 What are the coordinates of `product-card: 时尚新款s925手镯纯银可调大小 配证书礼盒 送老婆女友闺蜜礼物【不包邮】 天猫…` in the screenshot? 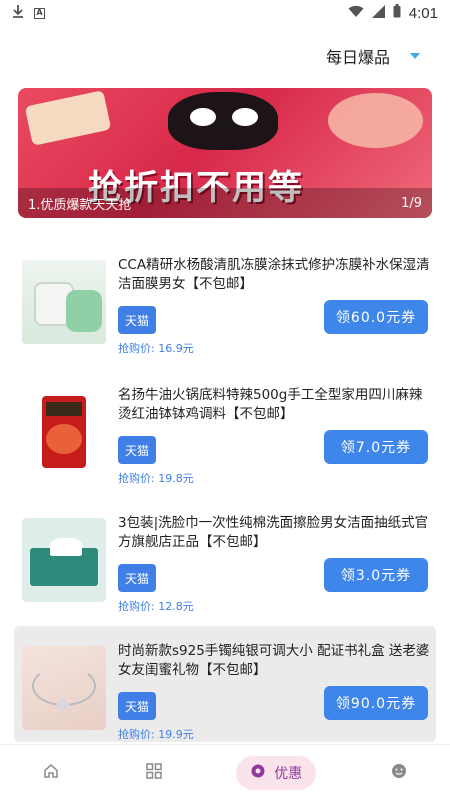 It's located at (225, 684).